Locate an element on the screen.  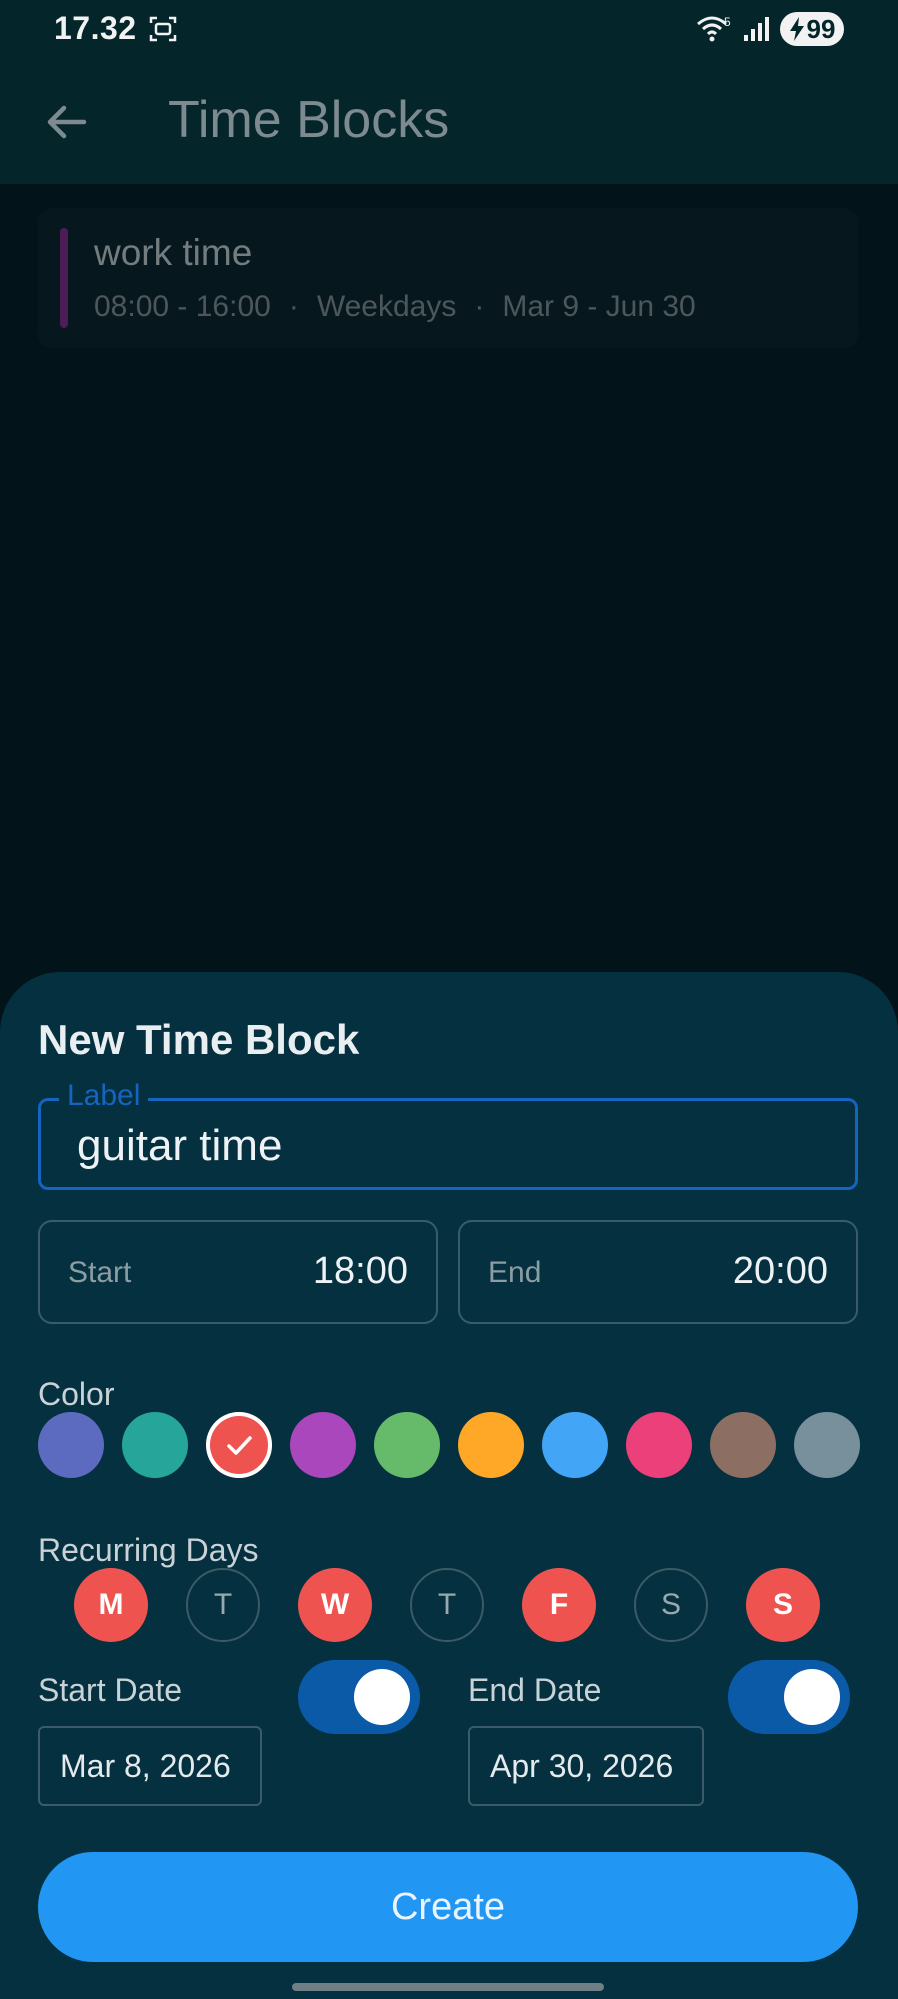
start-date-toggle is located at coordinates (359, 1697).